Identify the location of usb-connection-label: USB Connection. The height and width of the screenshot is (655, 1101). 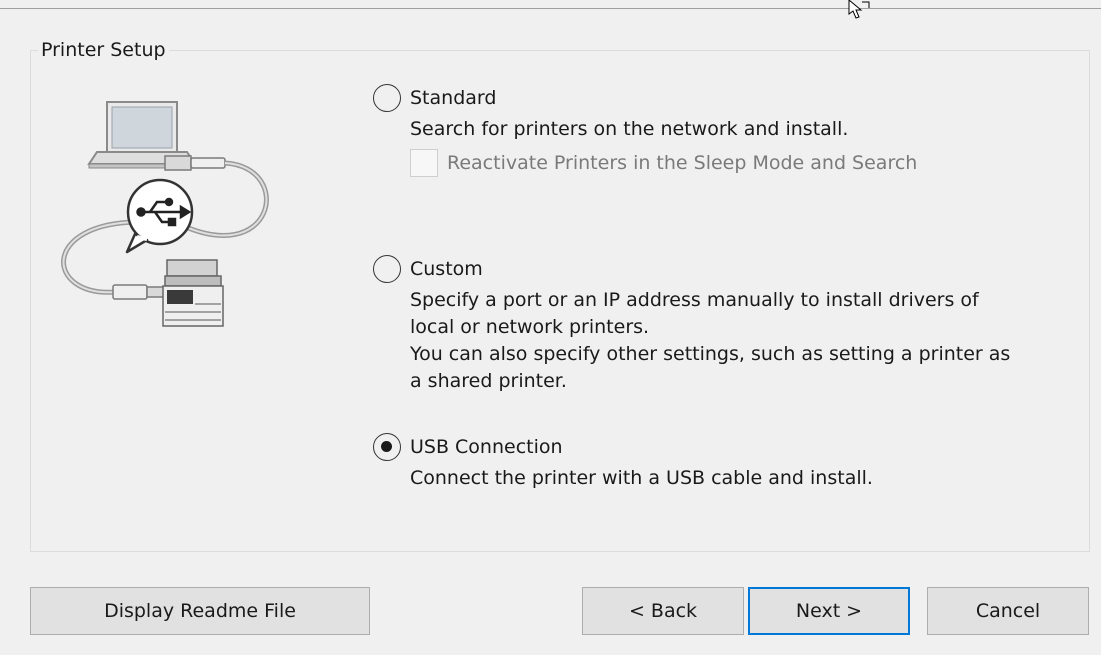
(486, 447).